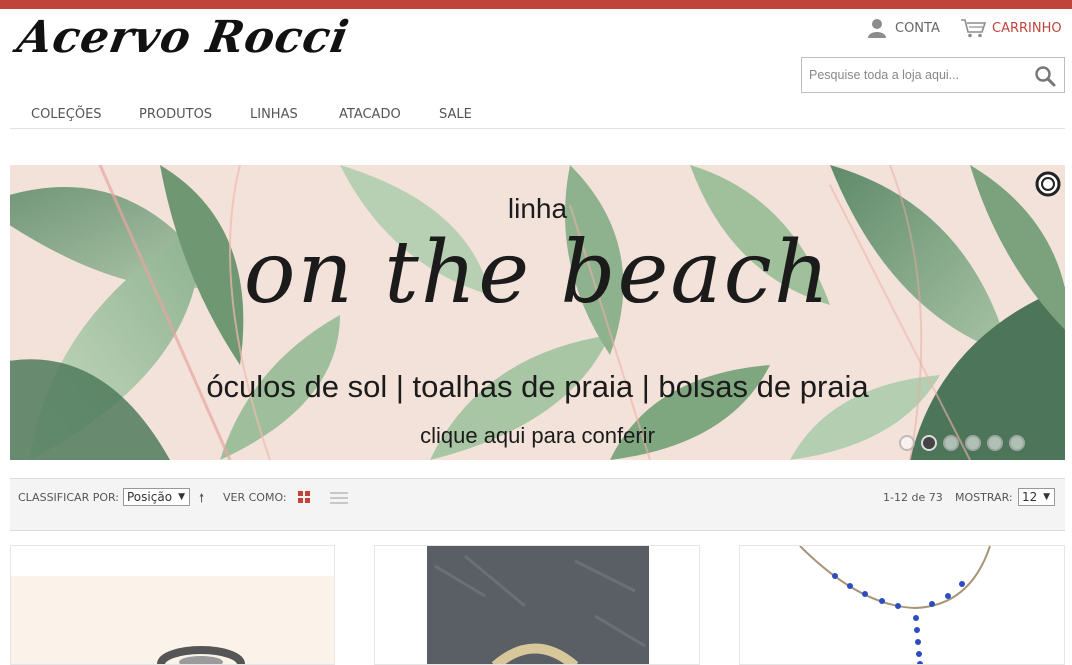  What do you see at coordinates (917, 28) in the screenshot?
I see `account-label: CONTA` at bounding box center [917, 28].